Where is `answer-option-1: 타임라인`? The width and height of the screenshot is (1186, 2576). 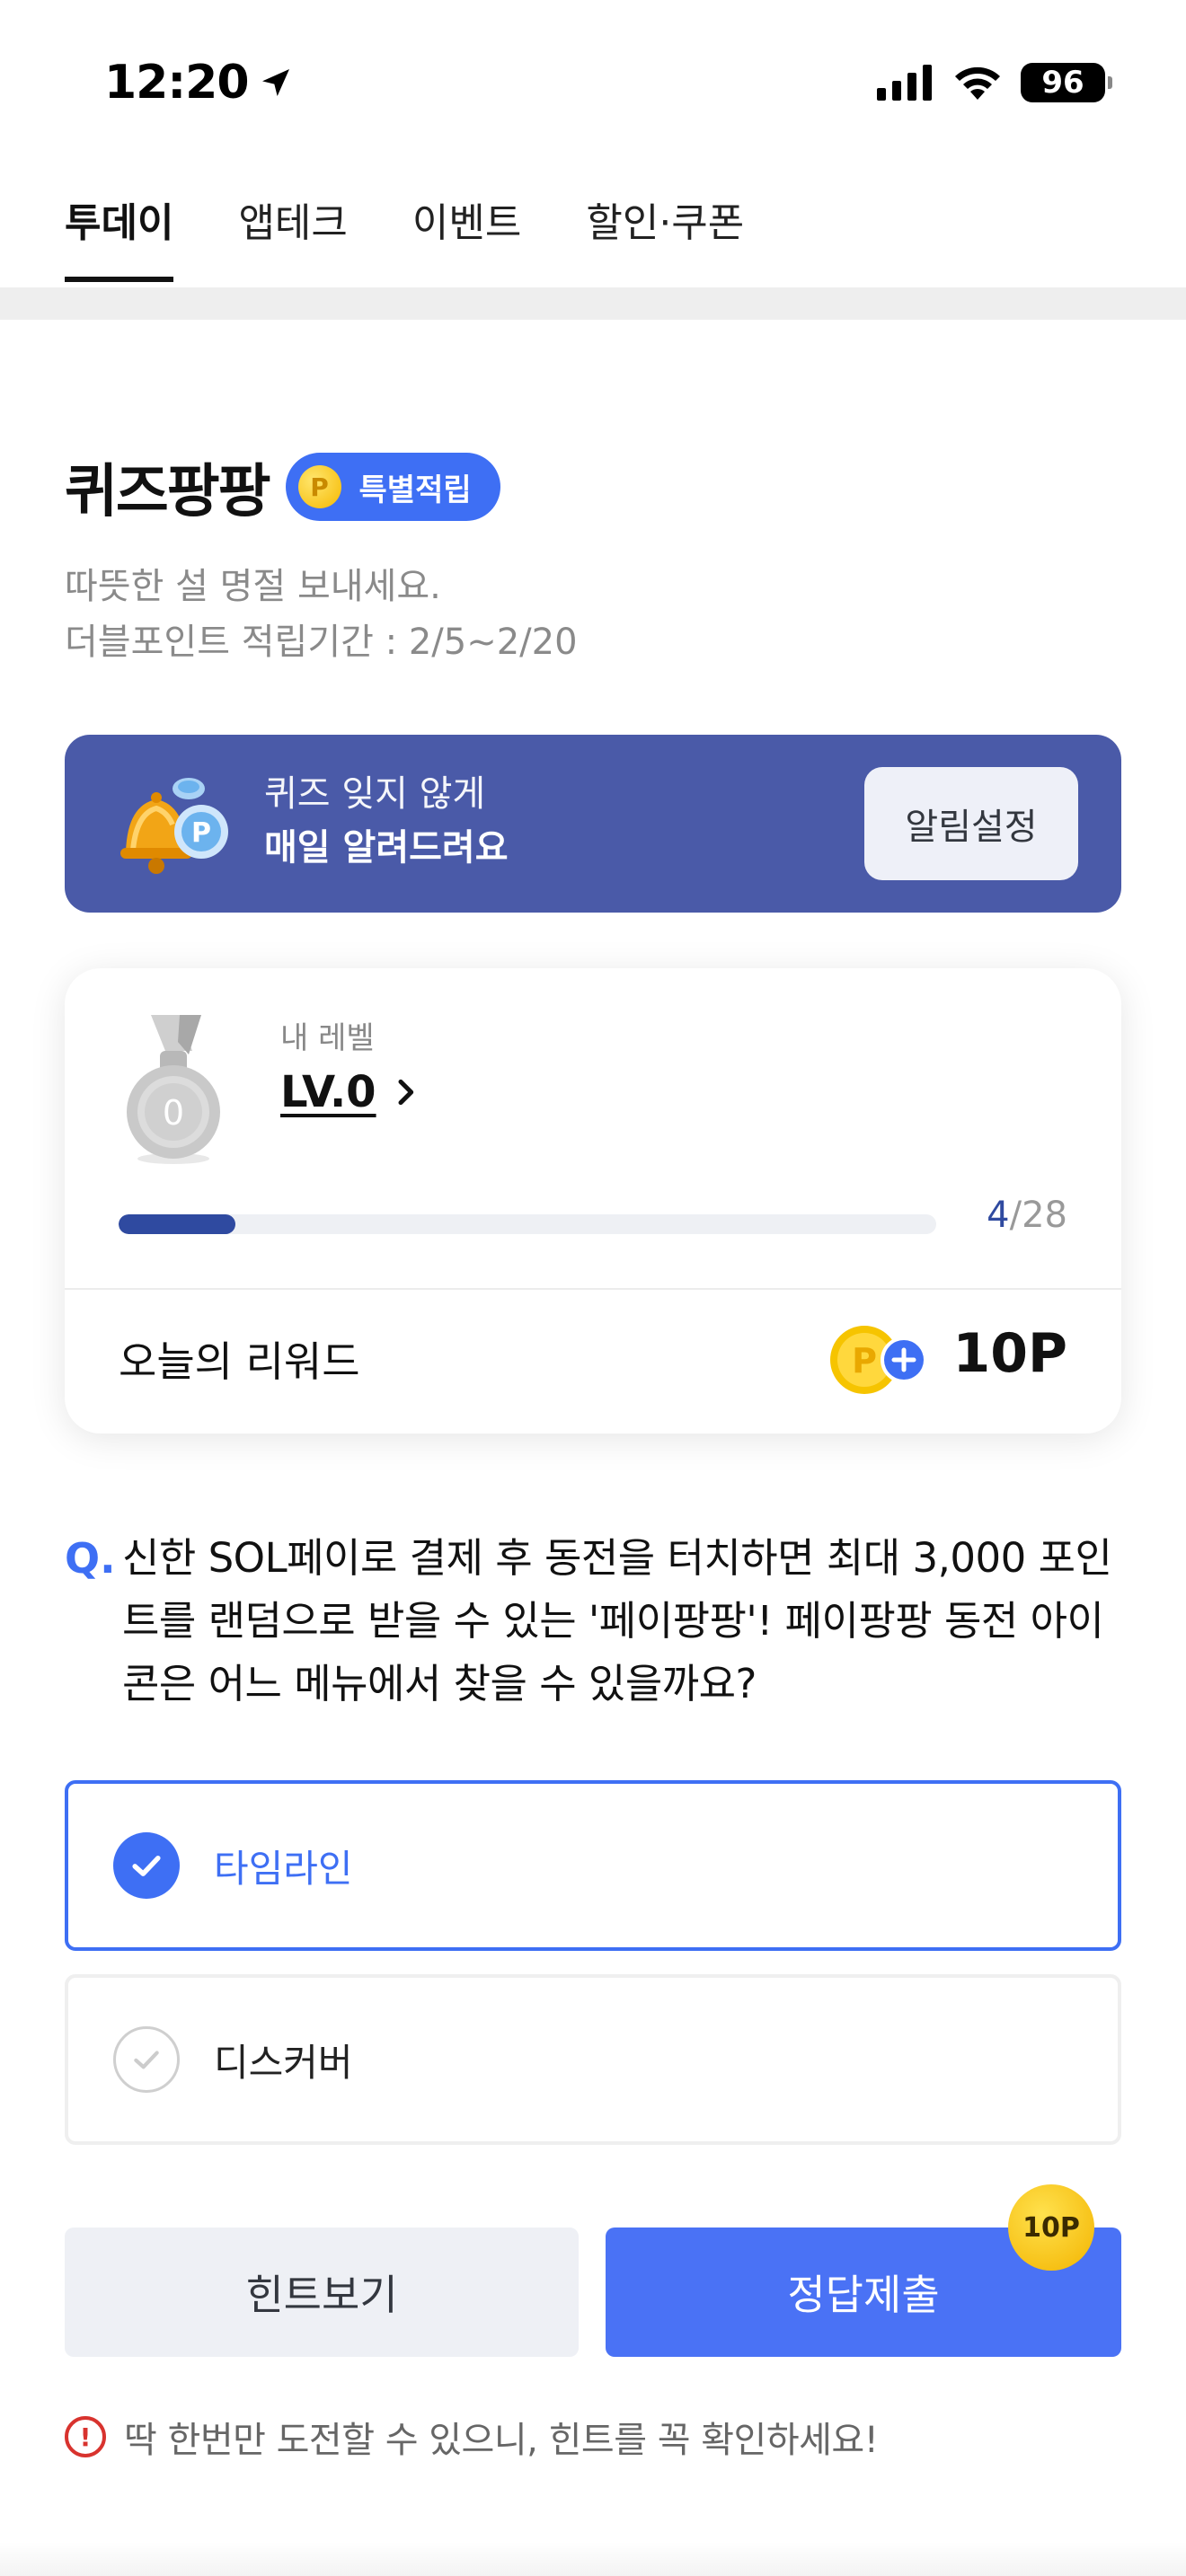 answer-option-1: 타임라인 is located at coordinates (593, 1865).